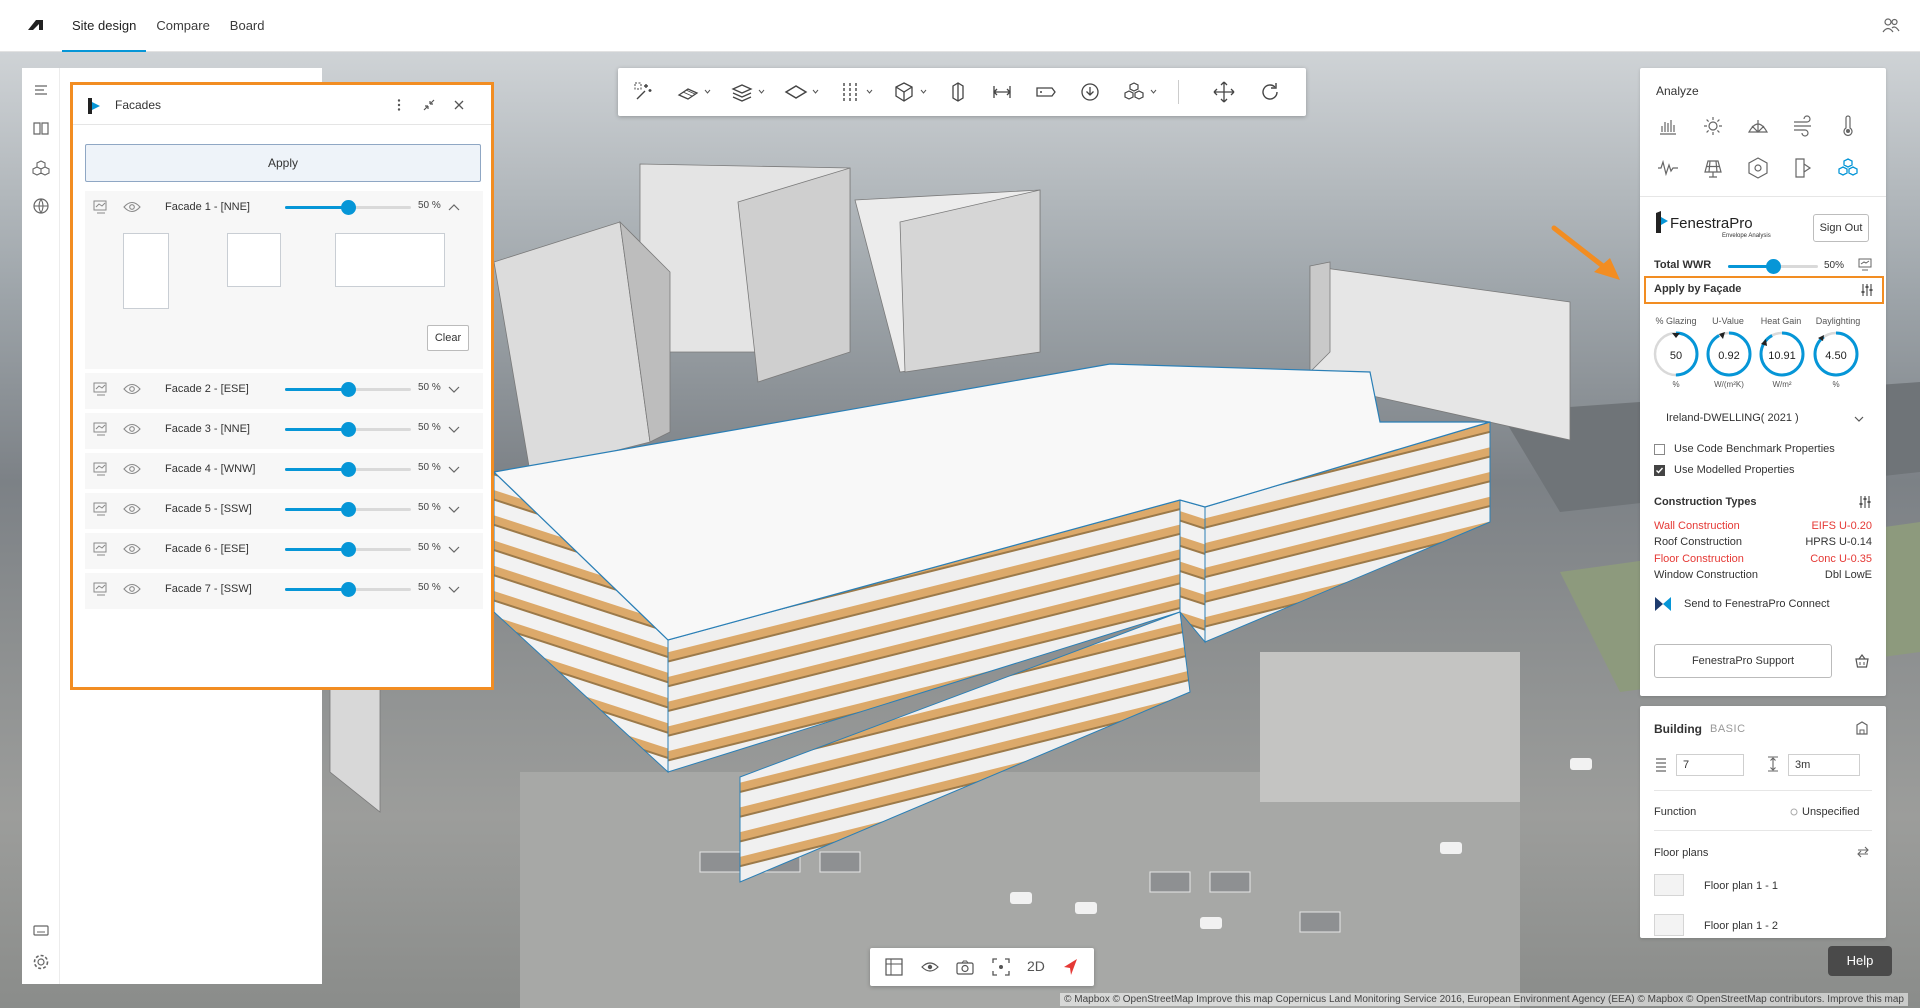  I want to click on collapse-icon, so click(429, 105).